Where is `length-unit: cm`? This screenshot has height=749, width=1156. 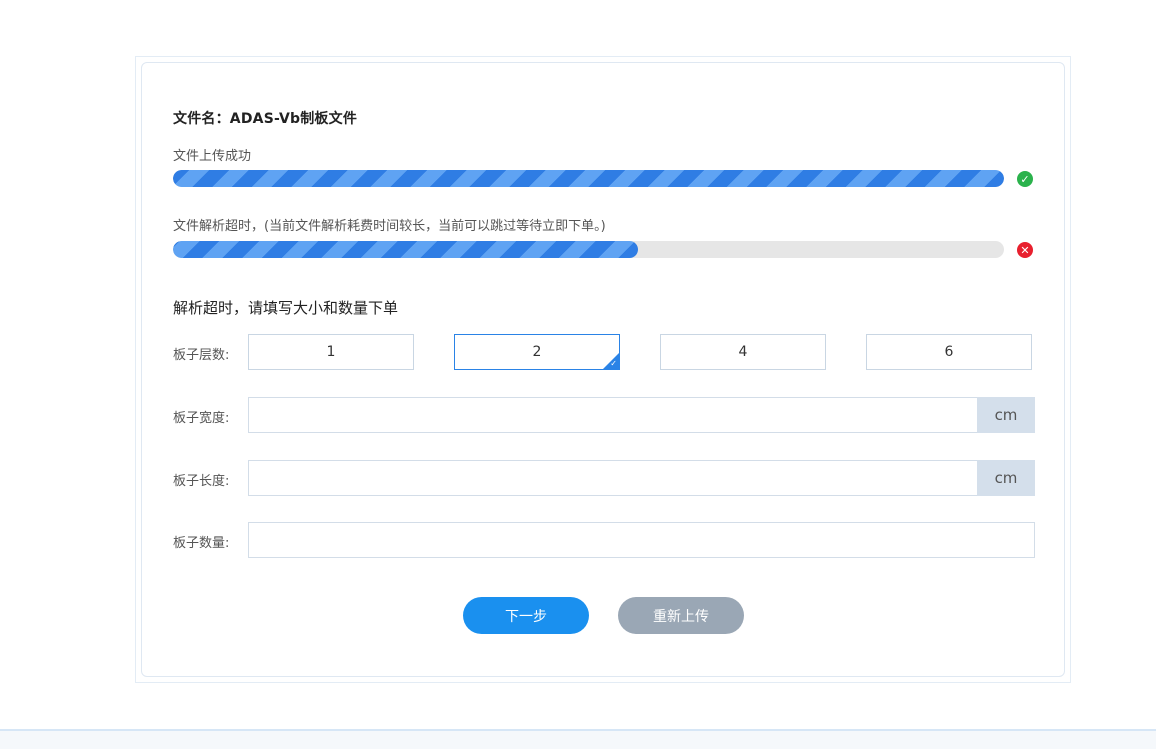 length-unit: cm is located at coordinates (1006, 478).